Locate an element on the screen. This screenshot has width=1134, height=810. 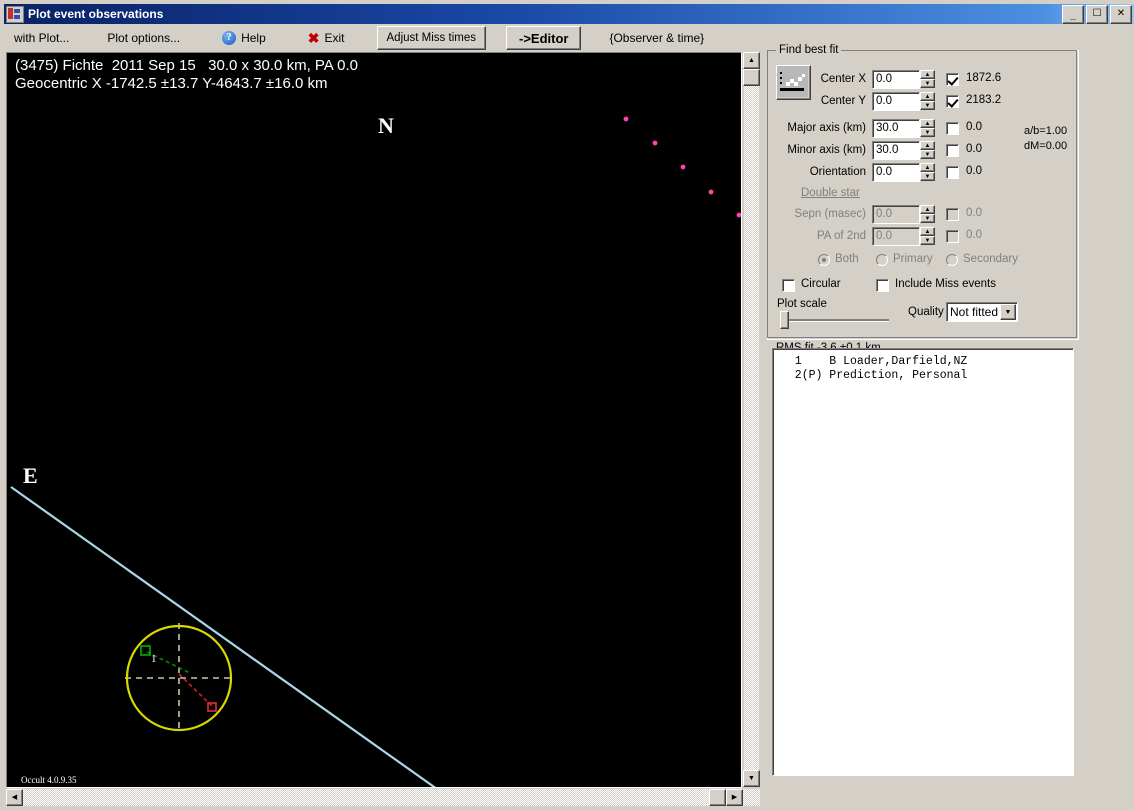
maximize-button: ☐ is located at coordinates (1097, 14).